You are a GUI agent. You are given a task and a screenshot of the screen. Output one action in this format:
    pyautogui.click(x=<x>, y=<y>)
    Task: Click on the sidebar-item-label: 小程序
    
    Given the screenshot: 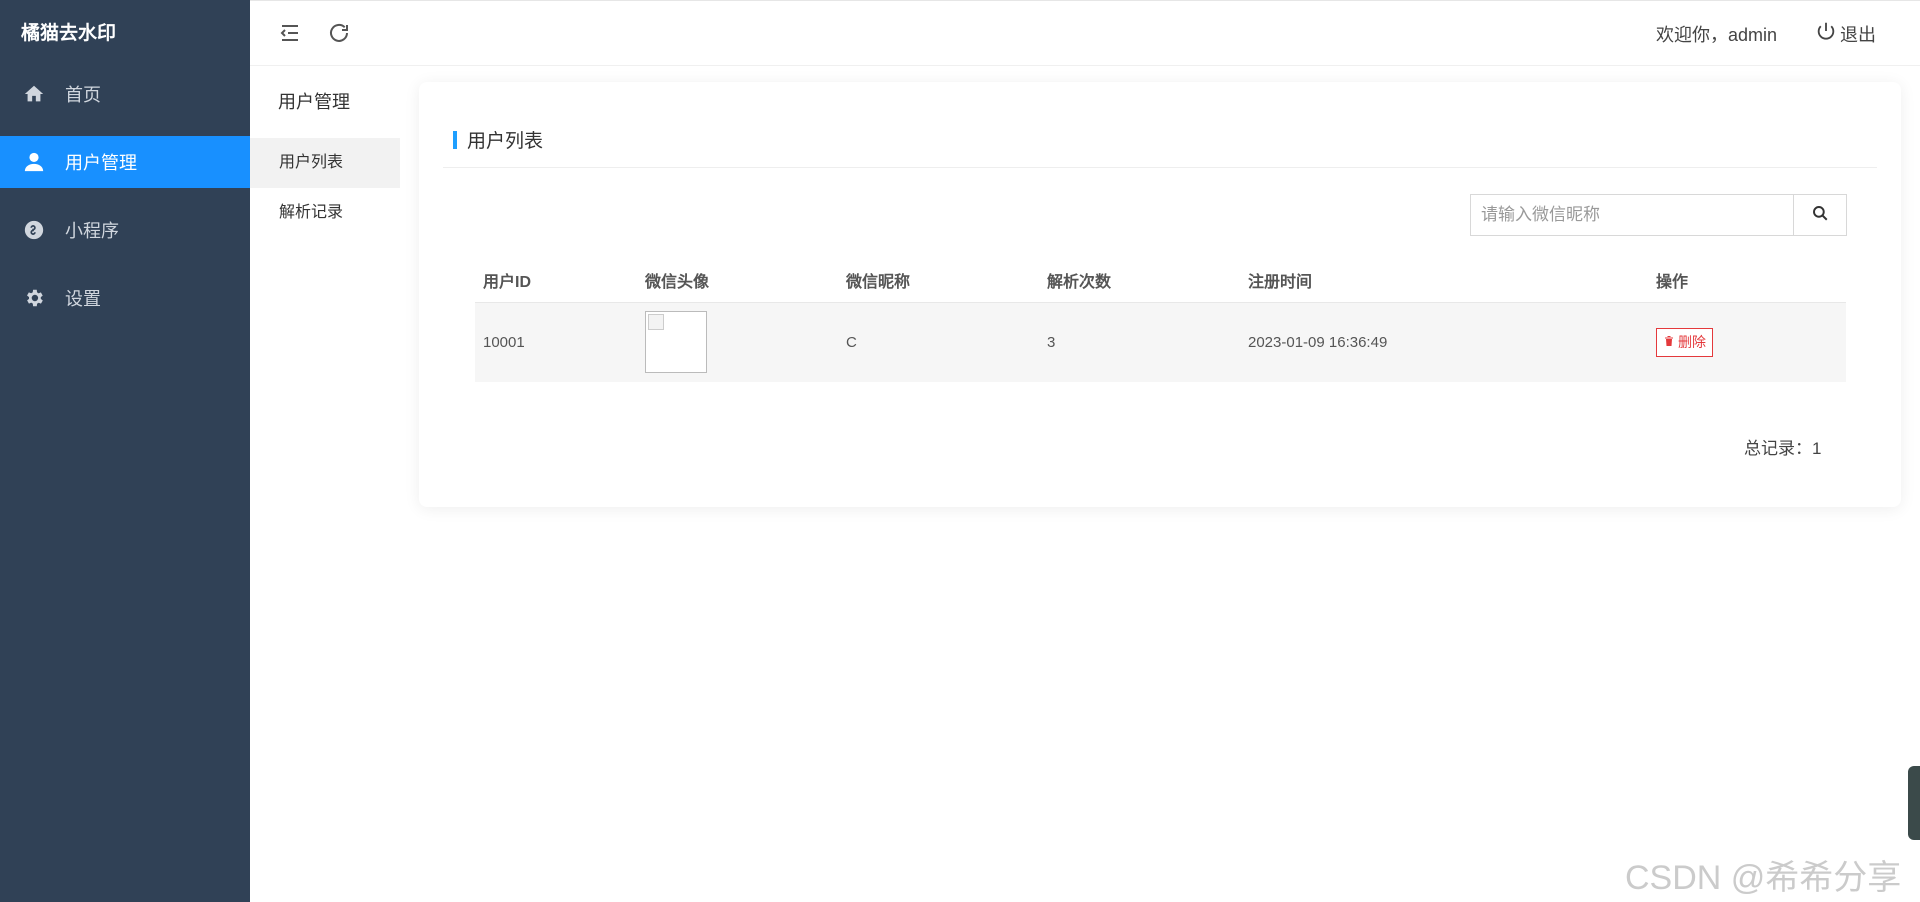 What is the action you would take?
    pyautogui.click(x=92, y=231)
    